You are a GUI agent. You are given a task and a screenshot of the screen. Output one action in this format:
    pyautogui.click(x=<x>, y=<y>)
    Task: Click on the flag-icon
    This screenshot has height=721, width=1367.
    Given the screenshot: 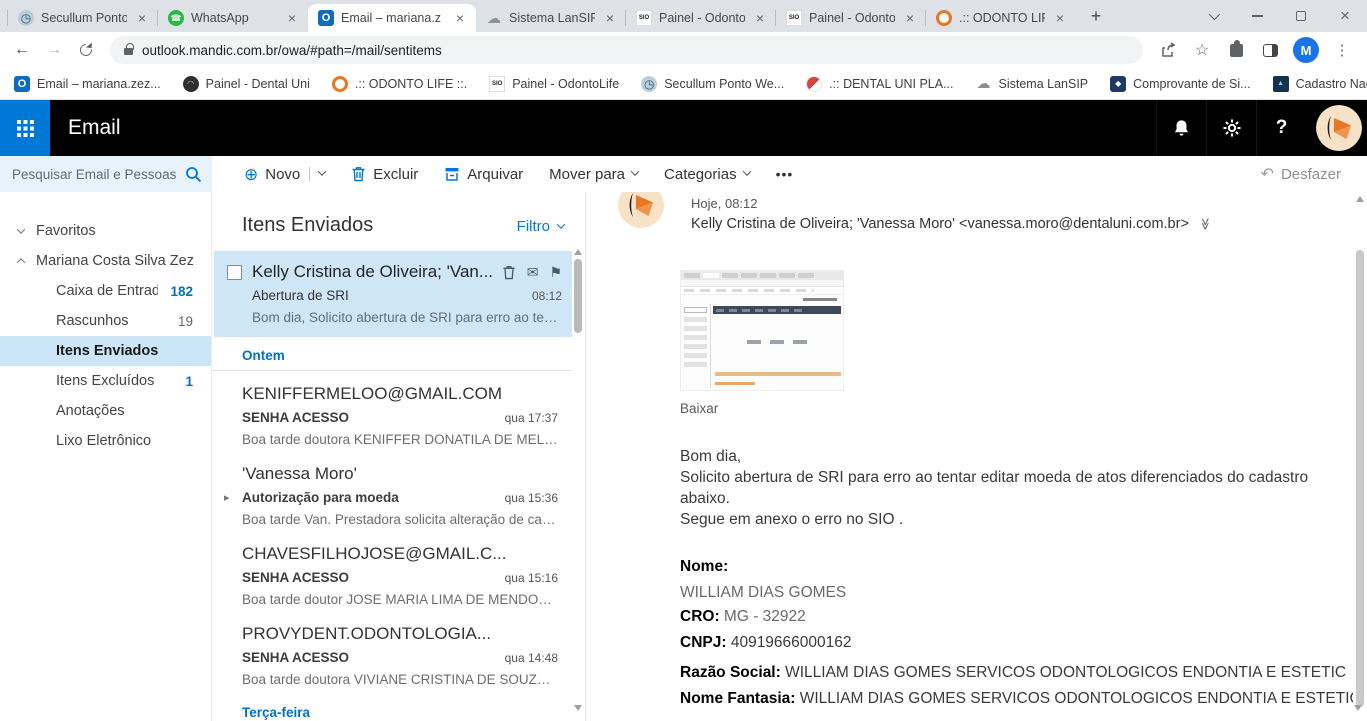 What is the action you would take?
    pyautogui.click(x=555, y=272)
    